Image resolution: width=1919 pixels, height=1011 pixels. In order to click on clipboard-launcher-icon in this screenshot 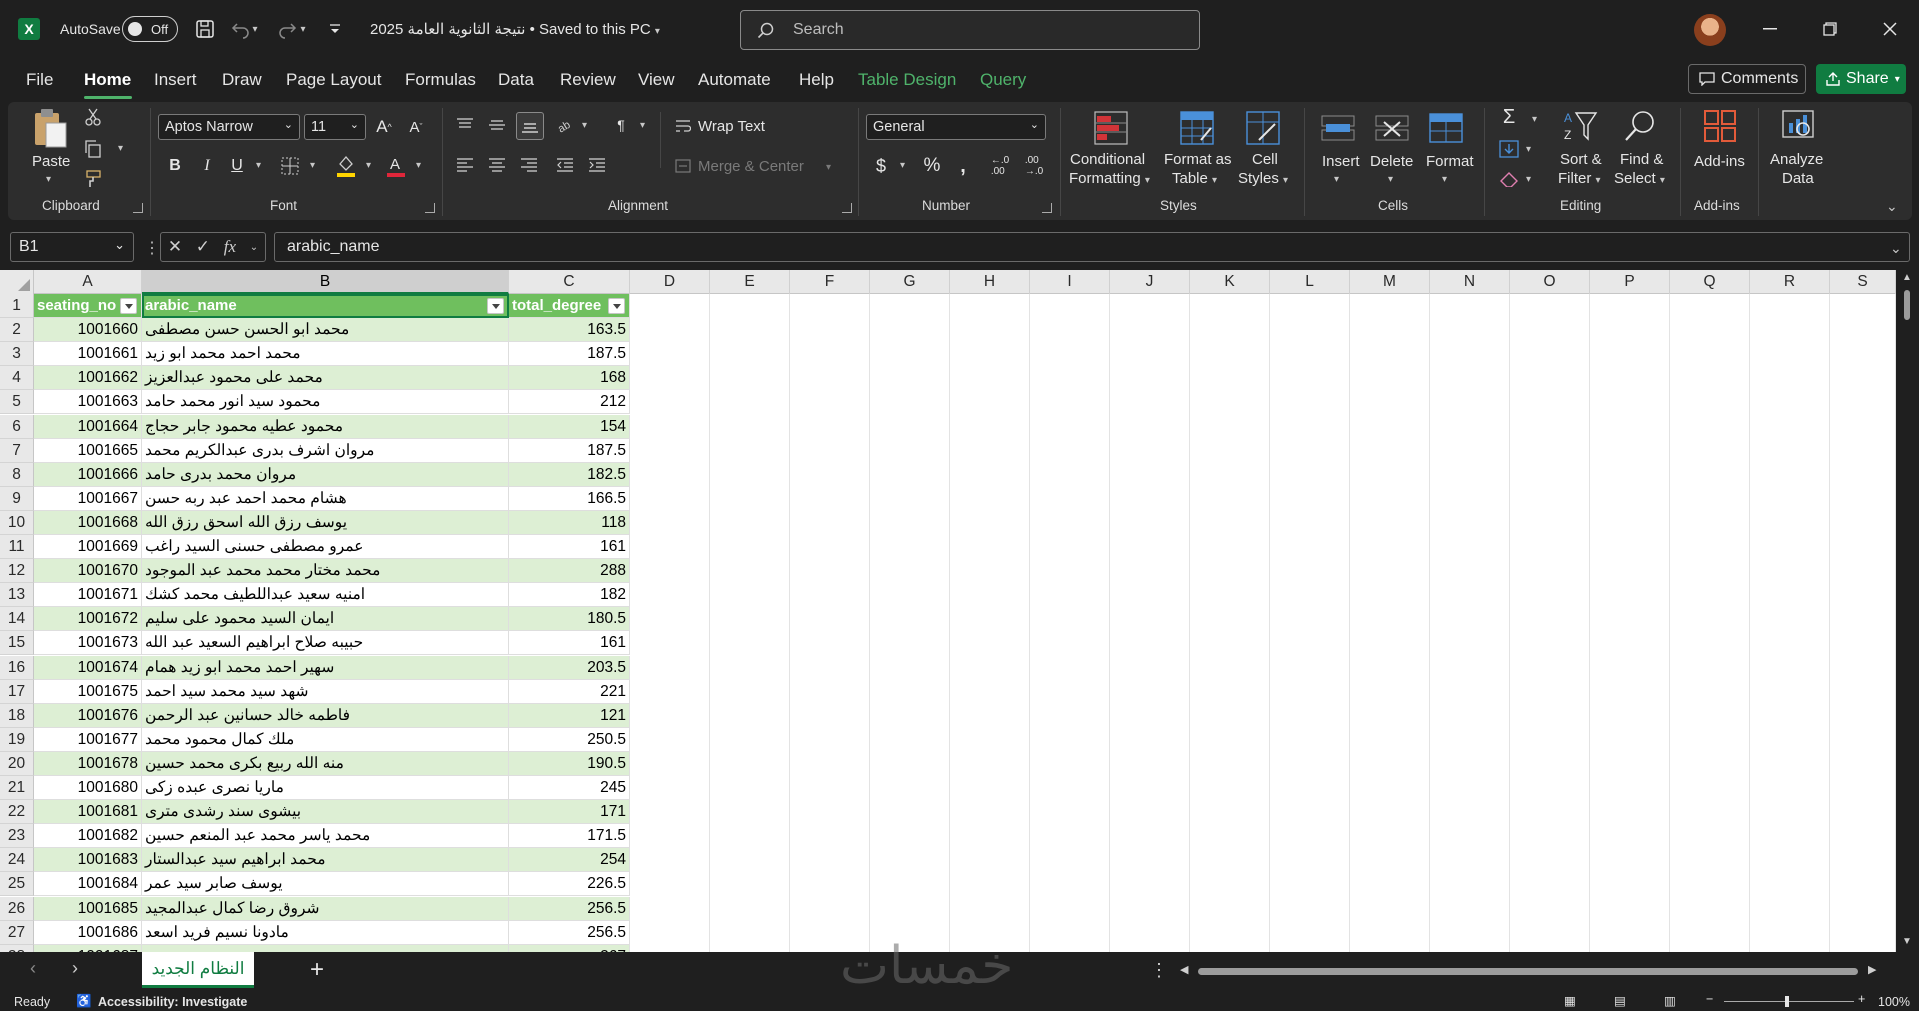, I will do `click(138, 208)`.